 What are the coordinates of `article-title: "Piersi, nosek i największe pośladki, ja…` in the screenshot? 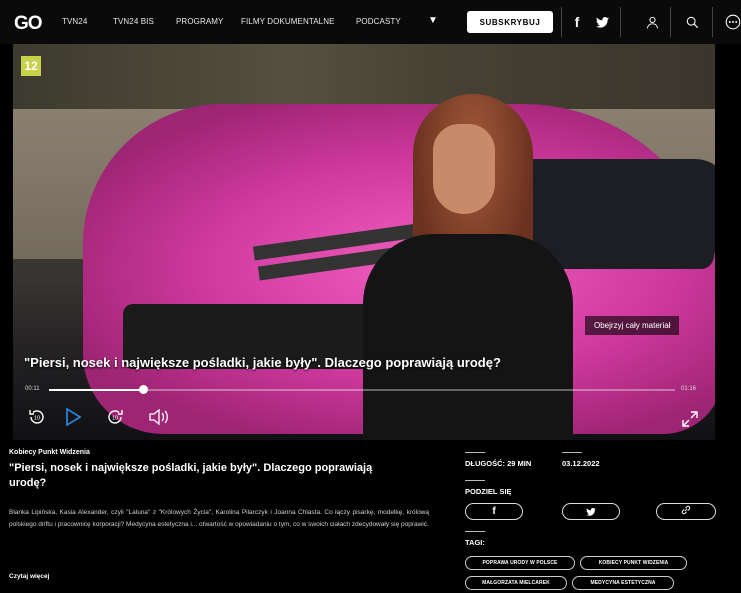 It's located at (191, 475).